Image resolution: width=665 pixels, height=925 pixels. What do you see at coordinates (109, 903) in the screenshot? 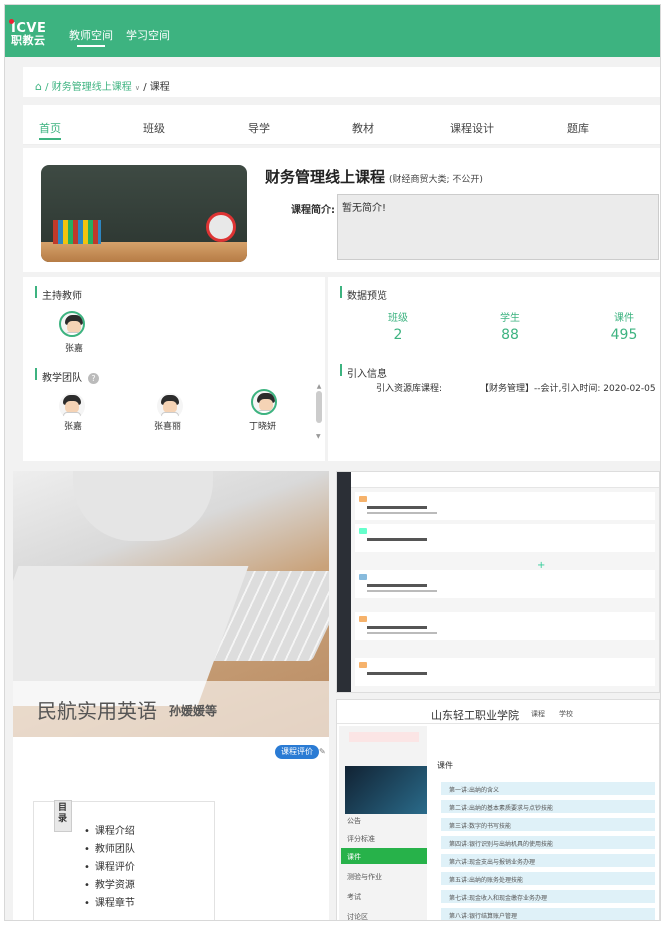
I see `toc-item: 课程章节` at bounding box center [109, 903].